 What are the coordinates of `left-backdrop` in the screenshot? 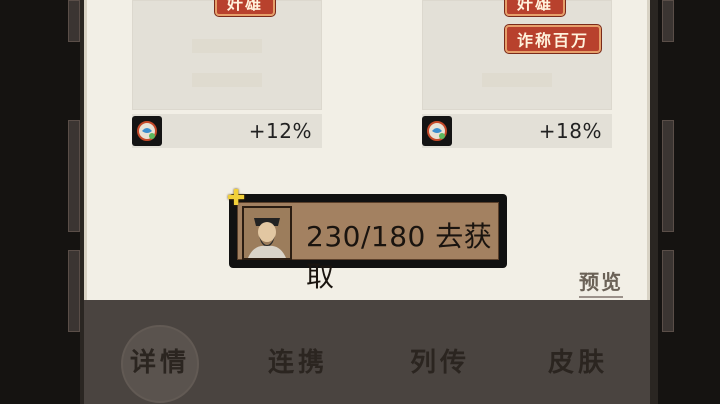 It's located at (40, 202).